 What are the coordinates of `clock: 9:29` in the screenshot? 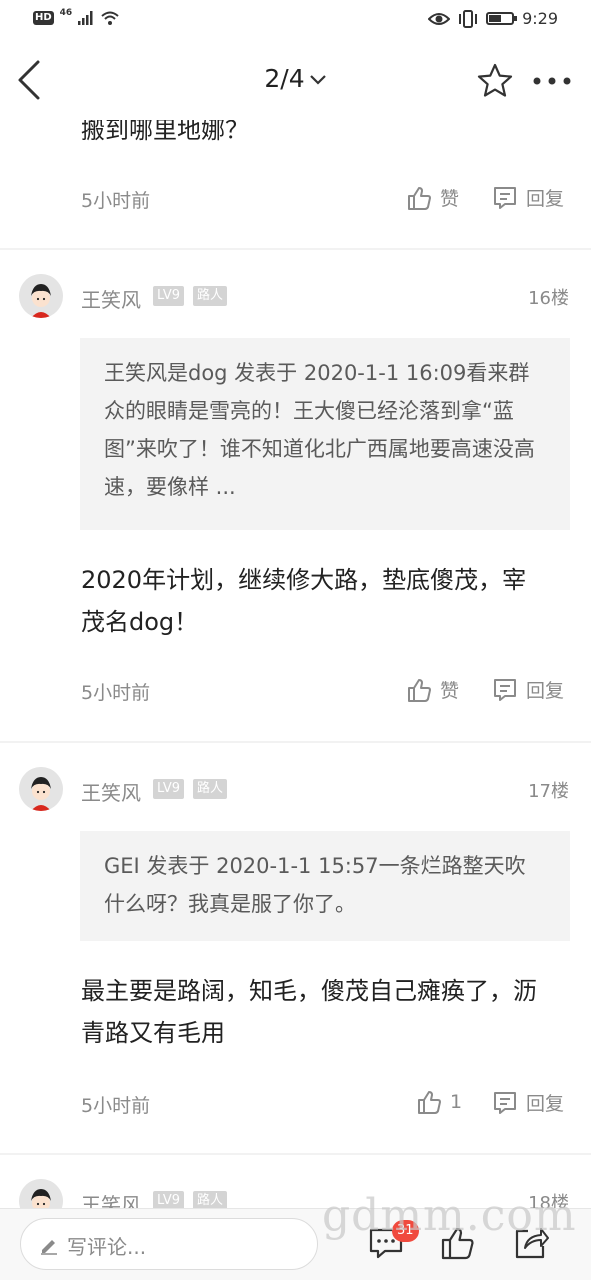 It's located at (540, 18).